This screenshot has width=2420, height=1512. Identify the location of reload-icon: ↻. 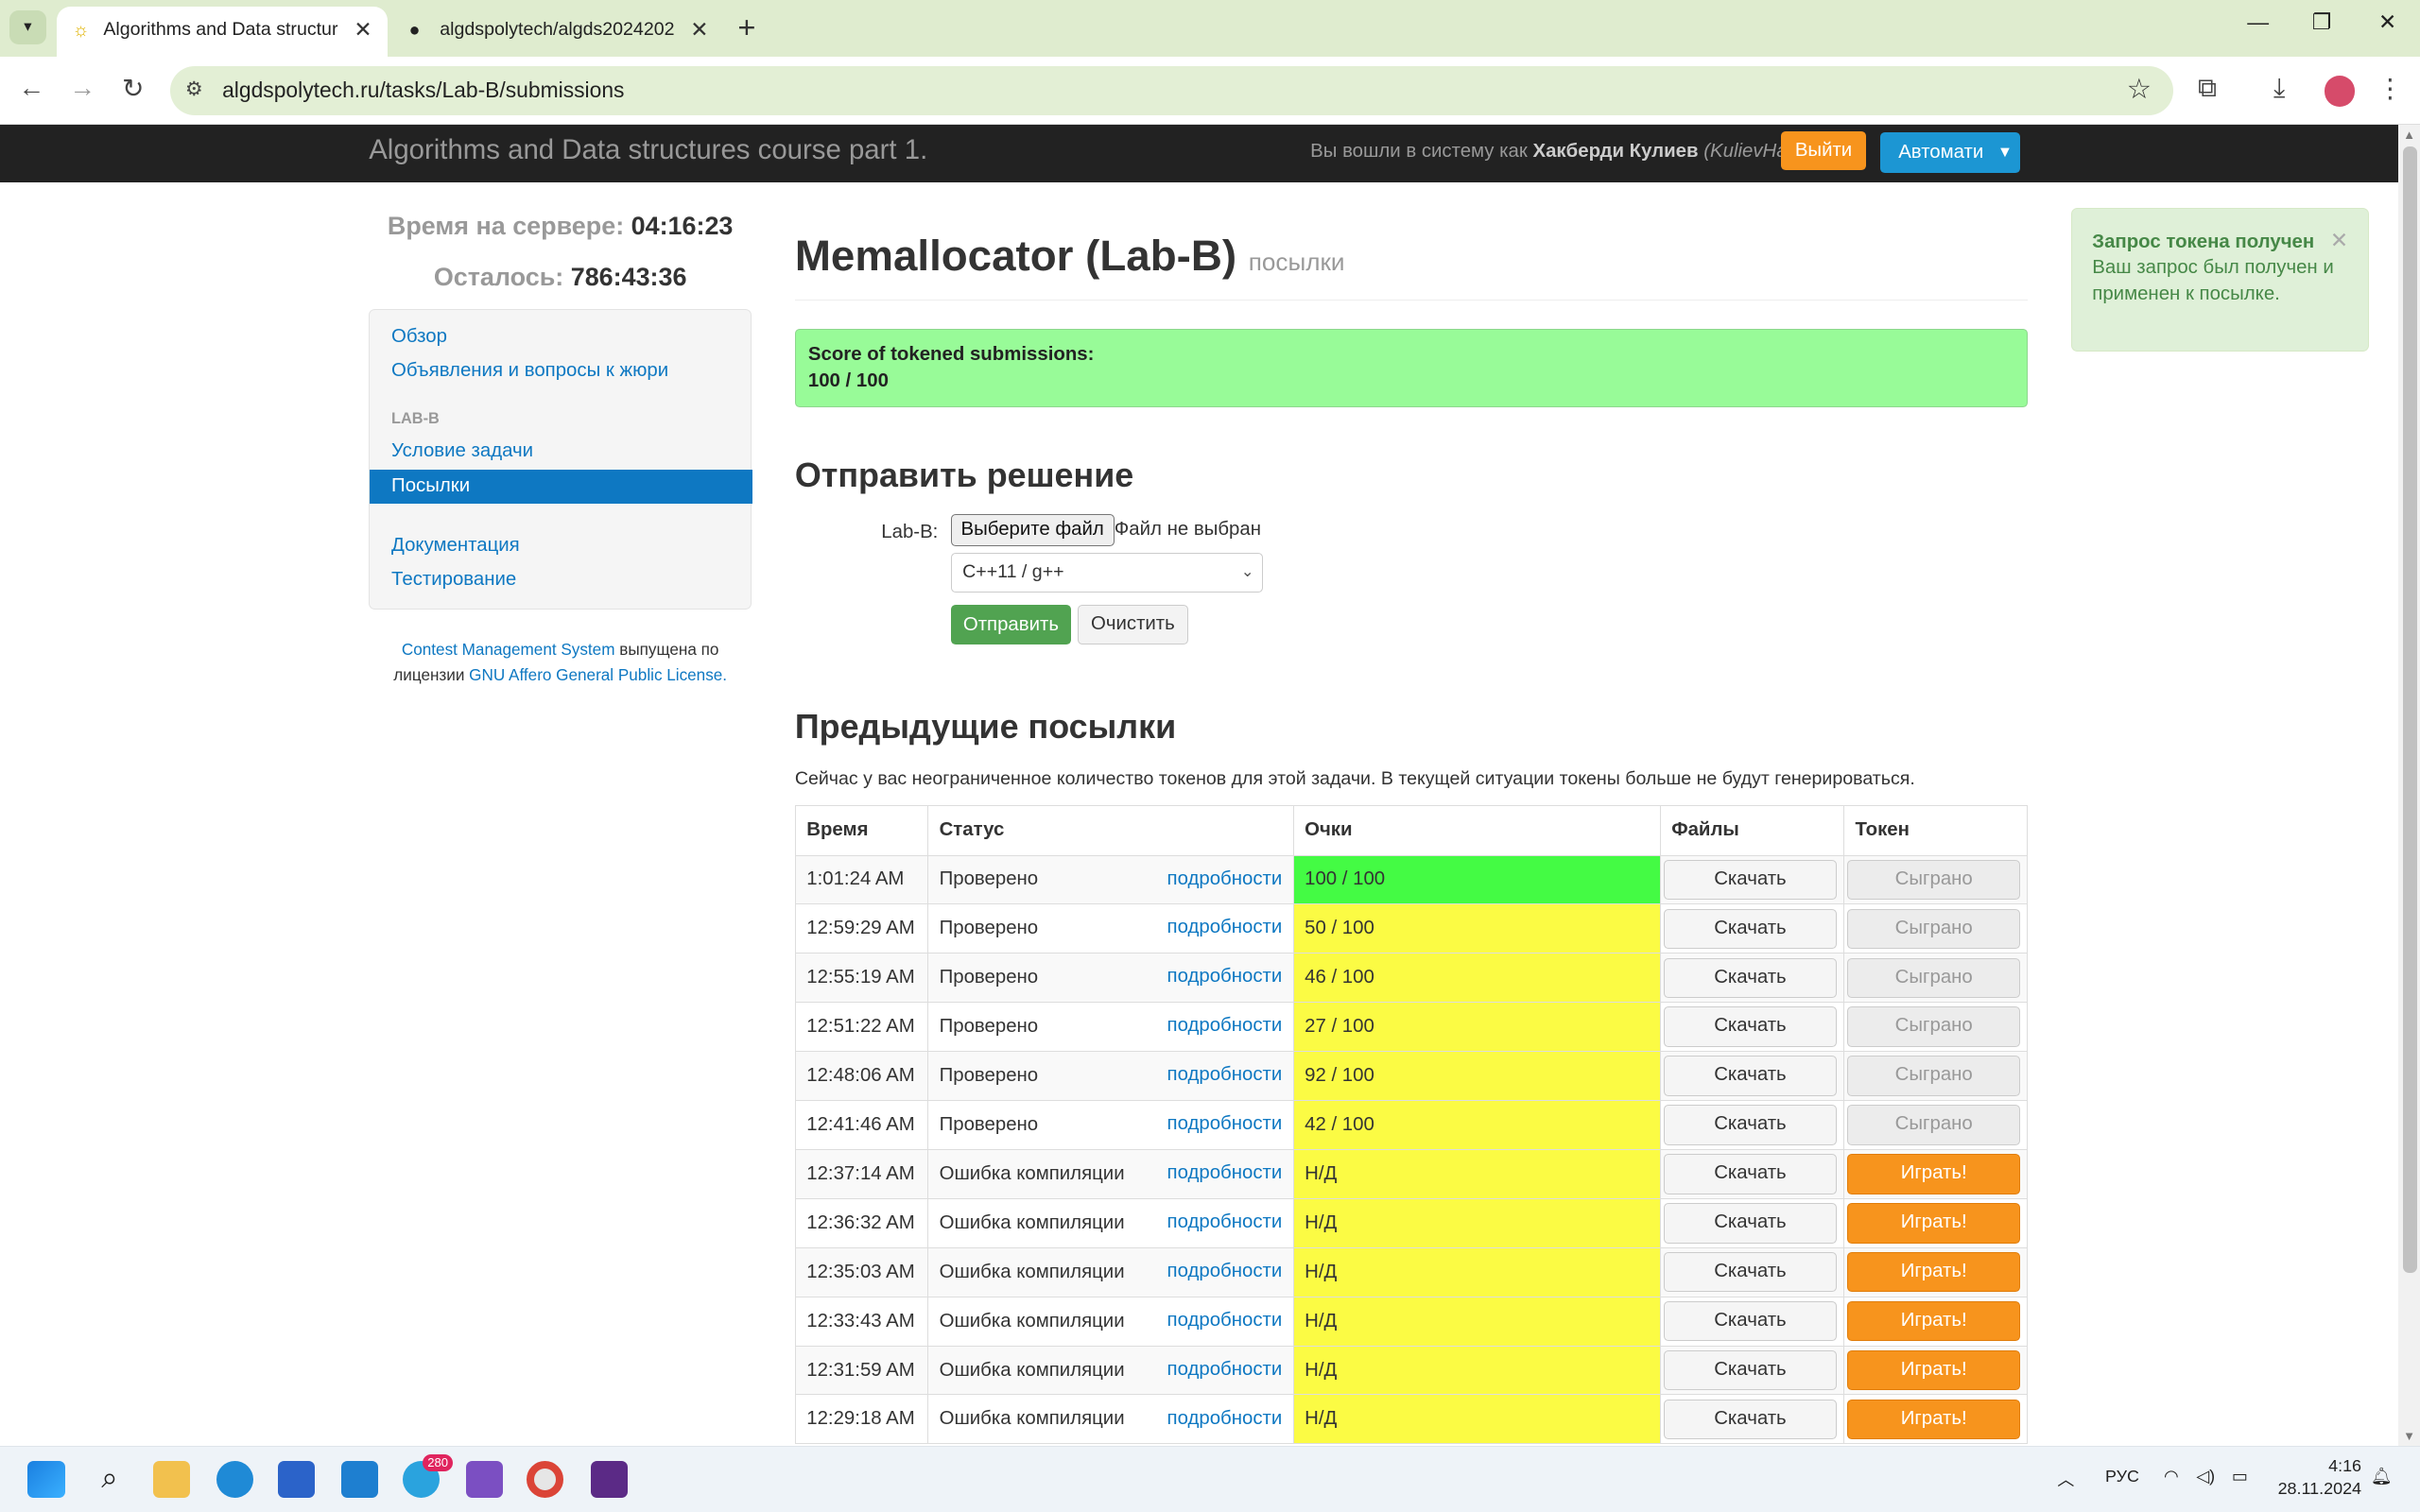
(133, 88).